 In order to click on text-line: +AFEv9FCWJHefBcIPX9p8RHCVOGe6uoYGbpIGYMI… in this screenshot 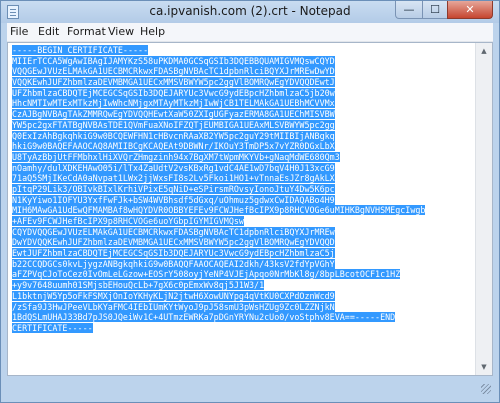, I will do `click(243, 221)`.